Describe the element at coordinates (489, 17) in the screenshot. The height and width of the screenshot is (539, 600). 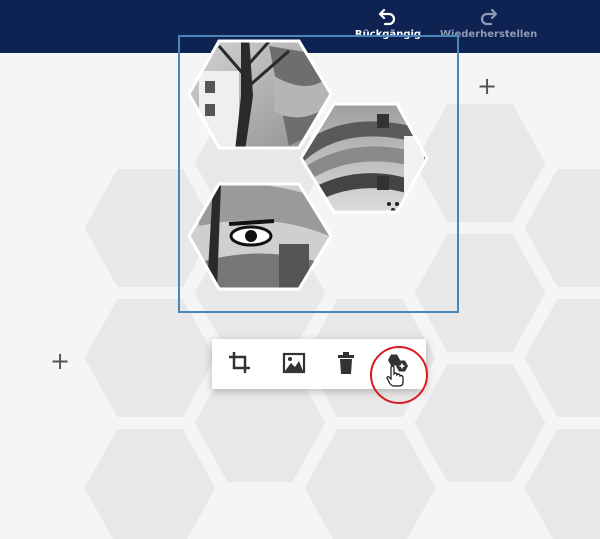
I see `redo-arrow-icon` at that location.